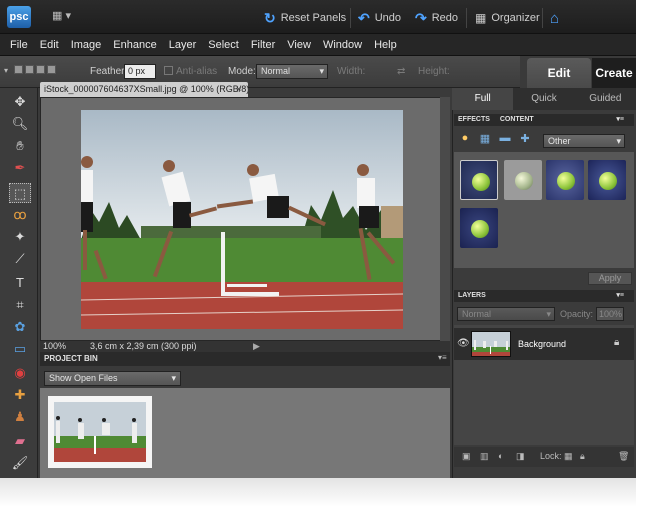  I want to click on menu-file: File, so click(19, 45).